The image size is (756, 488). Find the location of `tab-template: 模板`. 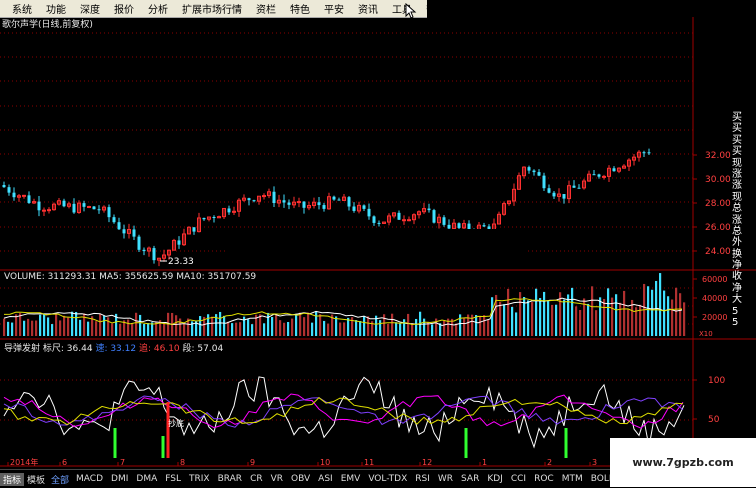

tab-template: 模板 is located at coordinates (36, 479).